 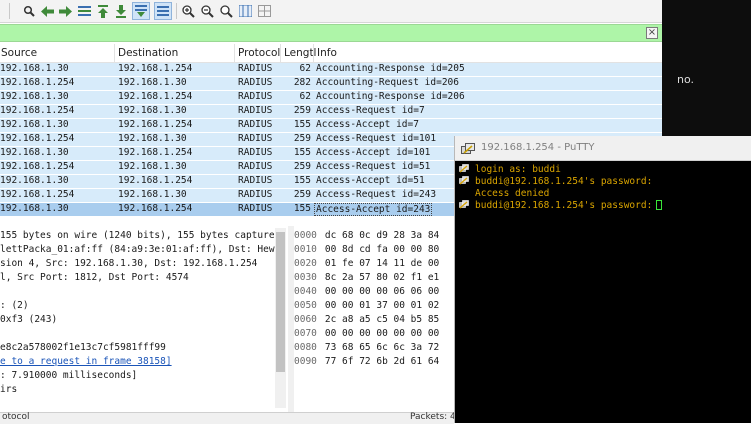 What do you see at coordinates (47, 11) in the screenshot?
I see `go-back-icon` at bounding box center [47, 11].